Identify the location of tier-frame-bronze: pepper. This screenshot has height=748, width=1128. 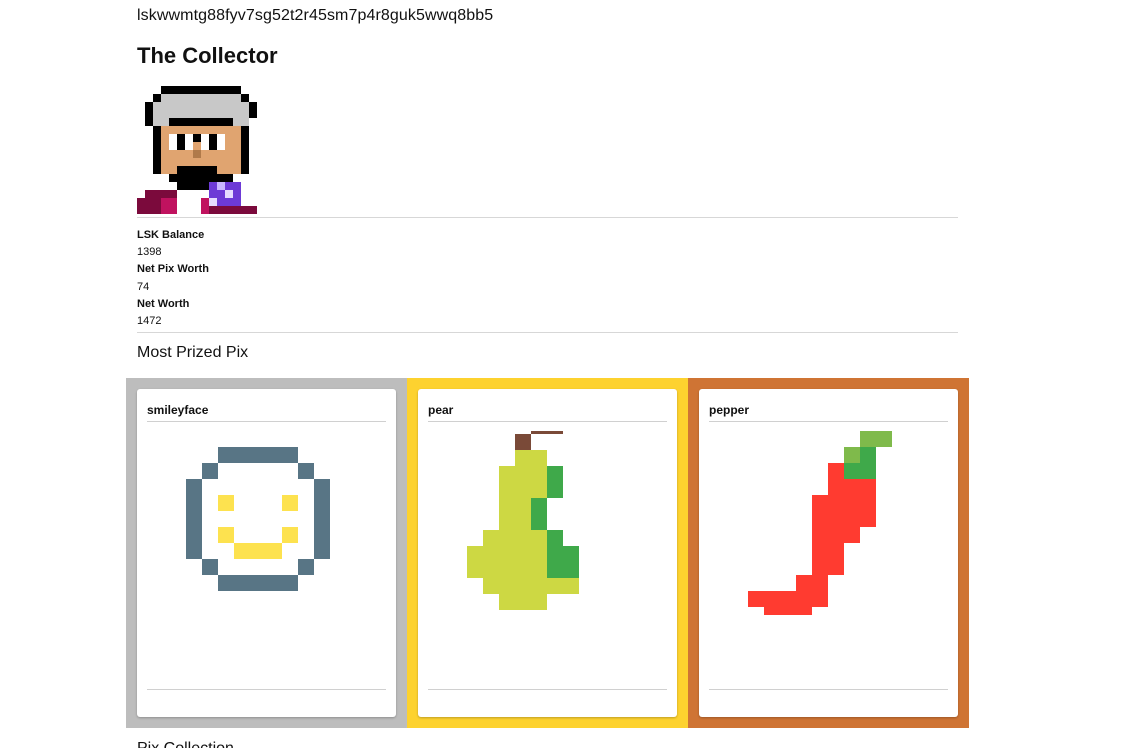
(828, 553).